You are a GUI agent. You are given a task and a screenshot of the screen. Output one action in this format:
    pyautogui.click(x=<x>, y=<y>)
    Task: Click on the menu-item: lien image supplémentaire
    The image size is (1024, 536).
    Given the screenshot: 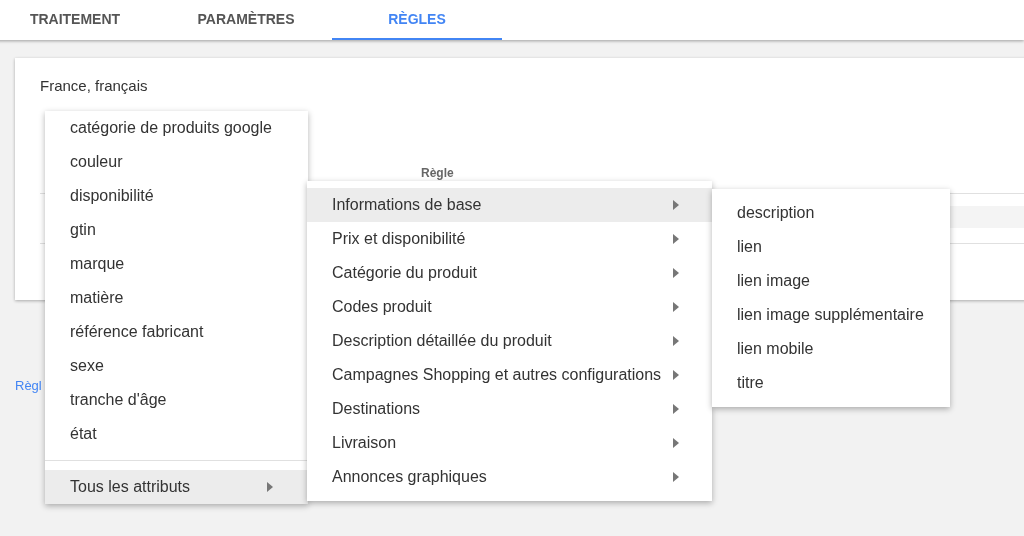 What is the action you would take?
    pyautogui.click(x=831, y=315)
    